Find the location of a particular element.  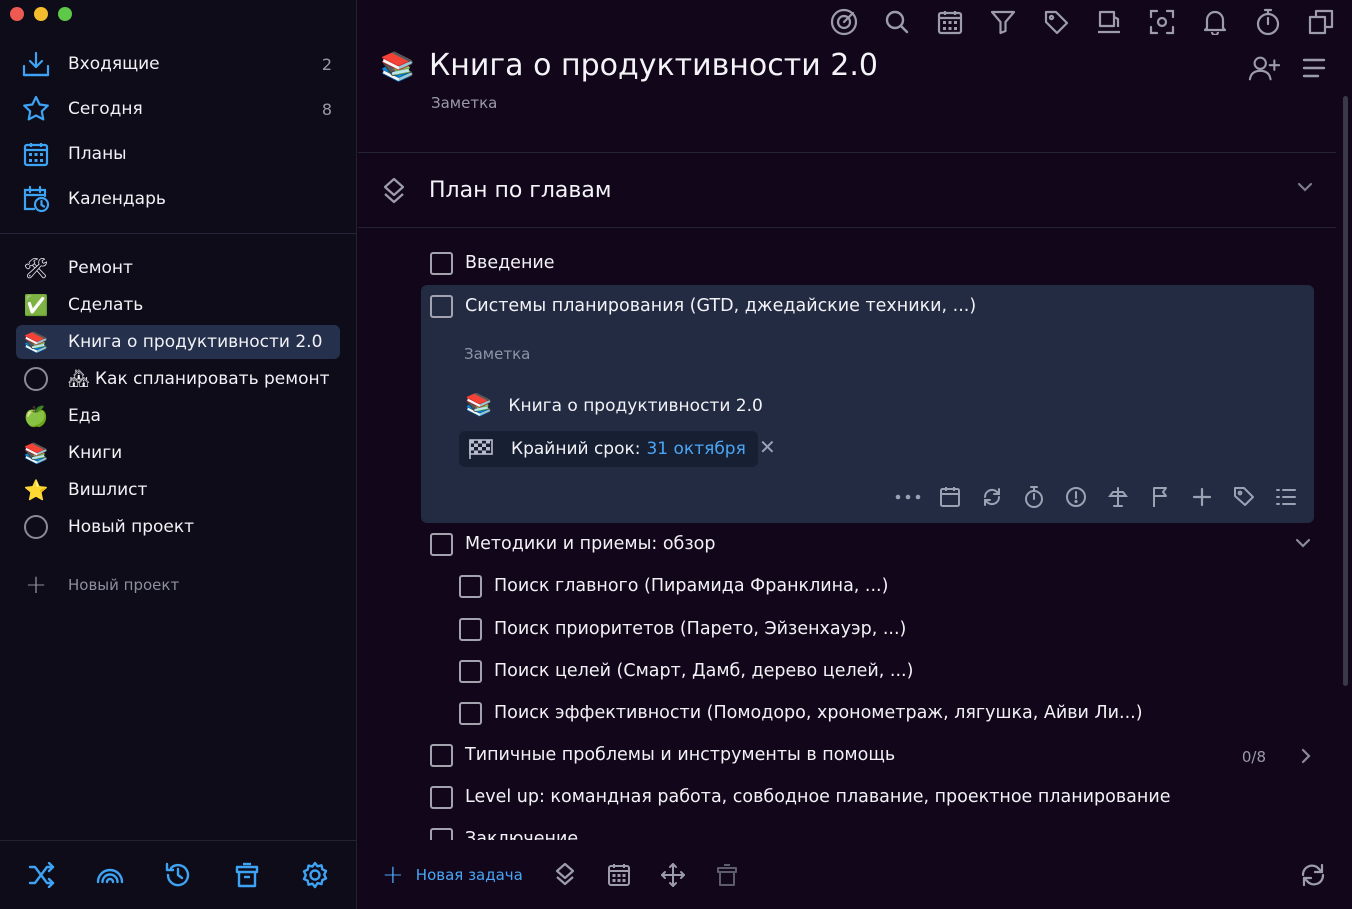

nav-count: 8 is located at coordinates (326, 109).